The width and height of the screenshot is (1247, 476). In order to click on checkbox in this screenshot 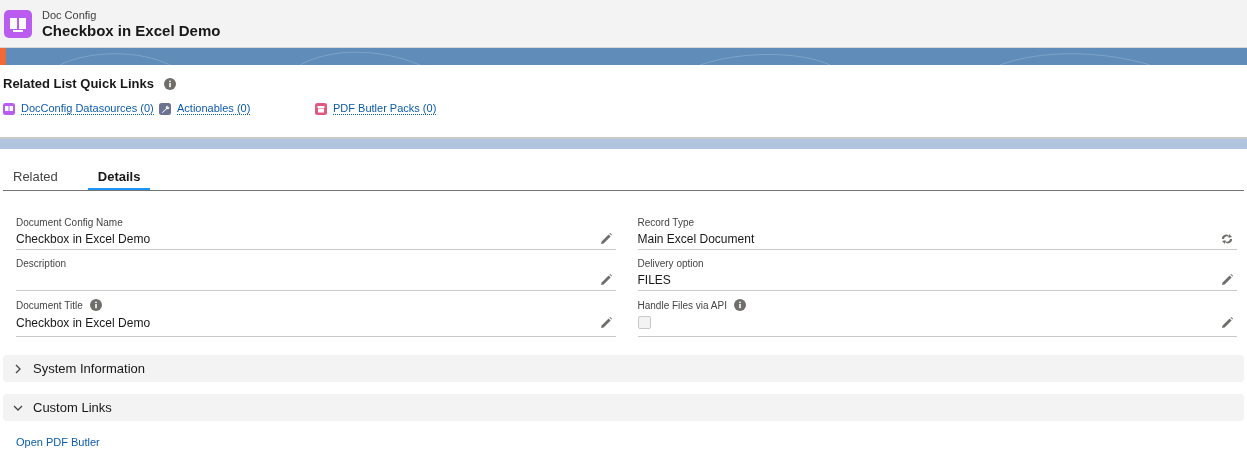, I will do `click(644, 322)`.